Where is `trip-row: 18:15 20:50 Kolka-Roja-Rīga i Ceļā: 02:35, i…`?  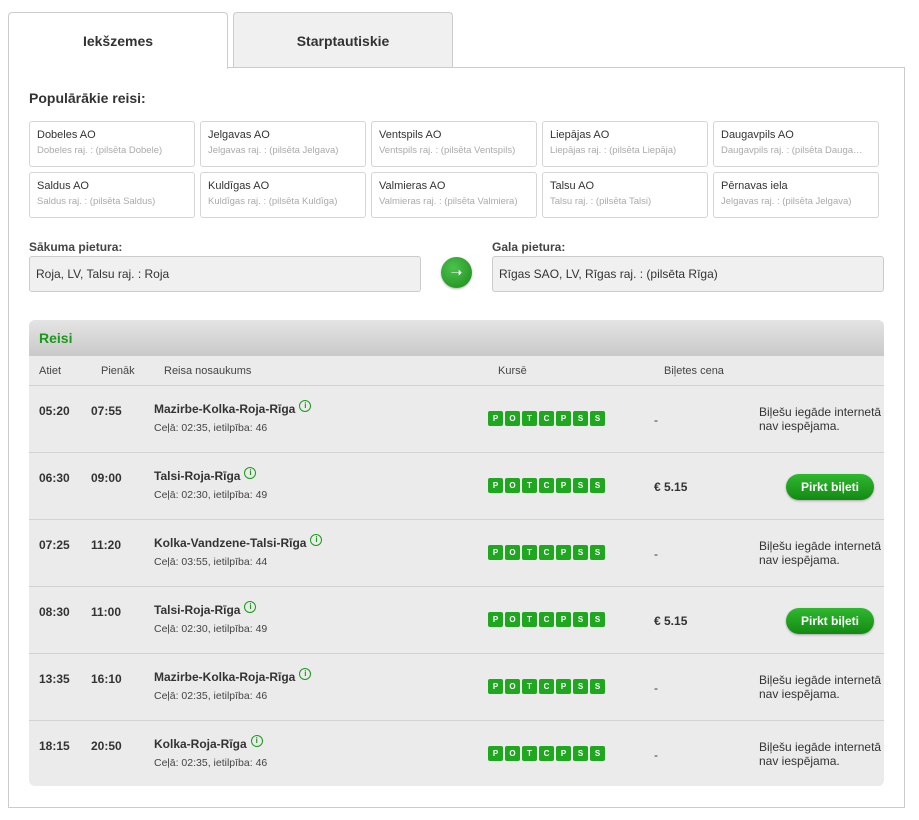
trip-row: 18:15 20:50 Kolka-Roja-Rīga i Ceļā: 02:35, i… is located at coordinates (456, 753).